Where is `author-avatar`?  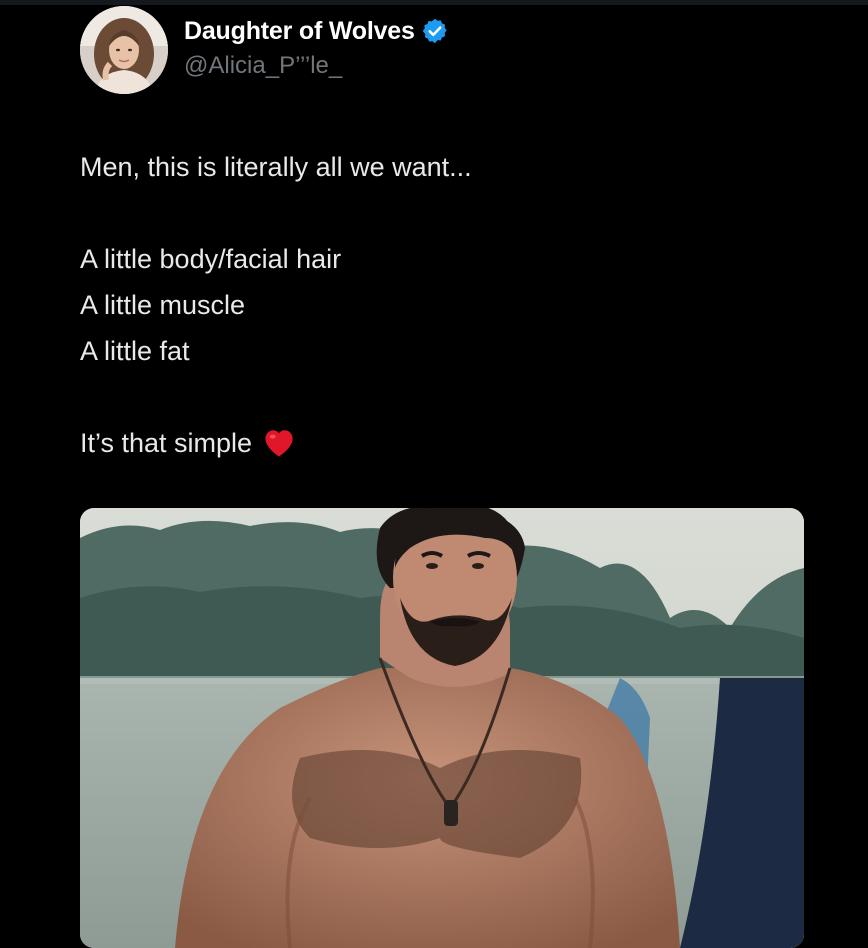 author-avatar is located at coordinates (124, 50).